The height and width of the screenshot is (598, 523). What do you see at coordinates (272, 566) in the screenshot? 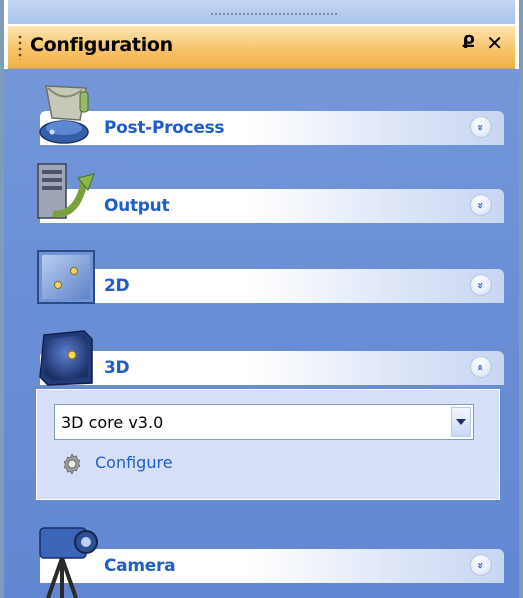
I see `section-header-camera: Camera »` at bounding box center [272, 566].